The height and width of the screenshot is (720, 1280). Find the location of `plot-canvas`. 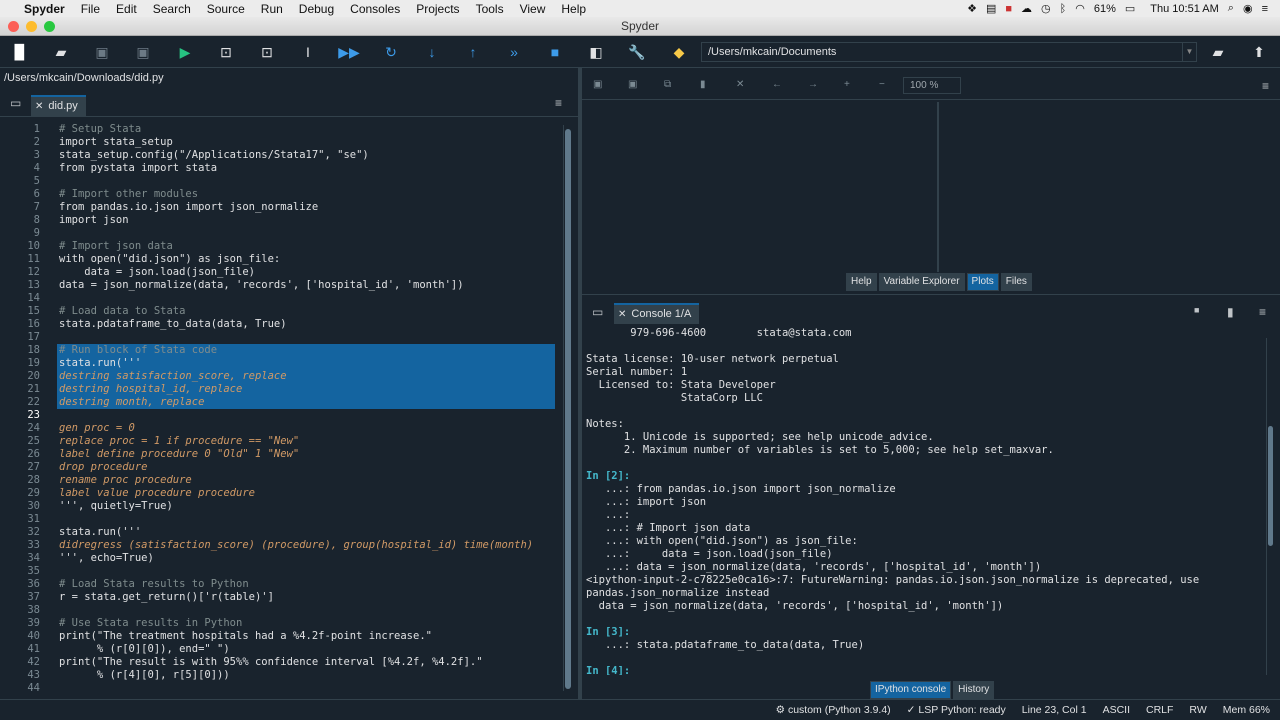

plot-canvas is located at coordinates (760, 187).